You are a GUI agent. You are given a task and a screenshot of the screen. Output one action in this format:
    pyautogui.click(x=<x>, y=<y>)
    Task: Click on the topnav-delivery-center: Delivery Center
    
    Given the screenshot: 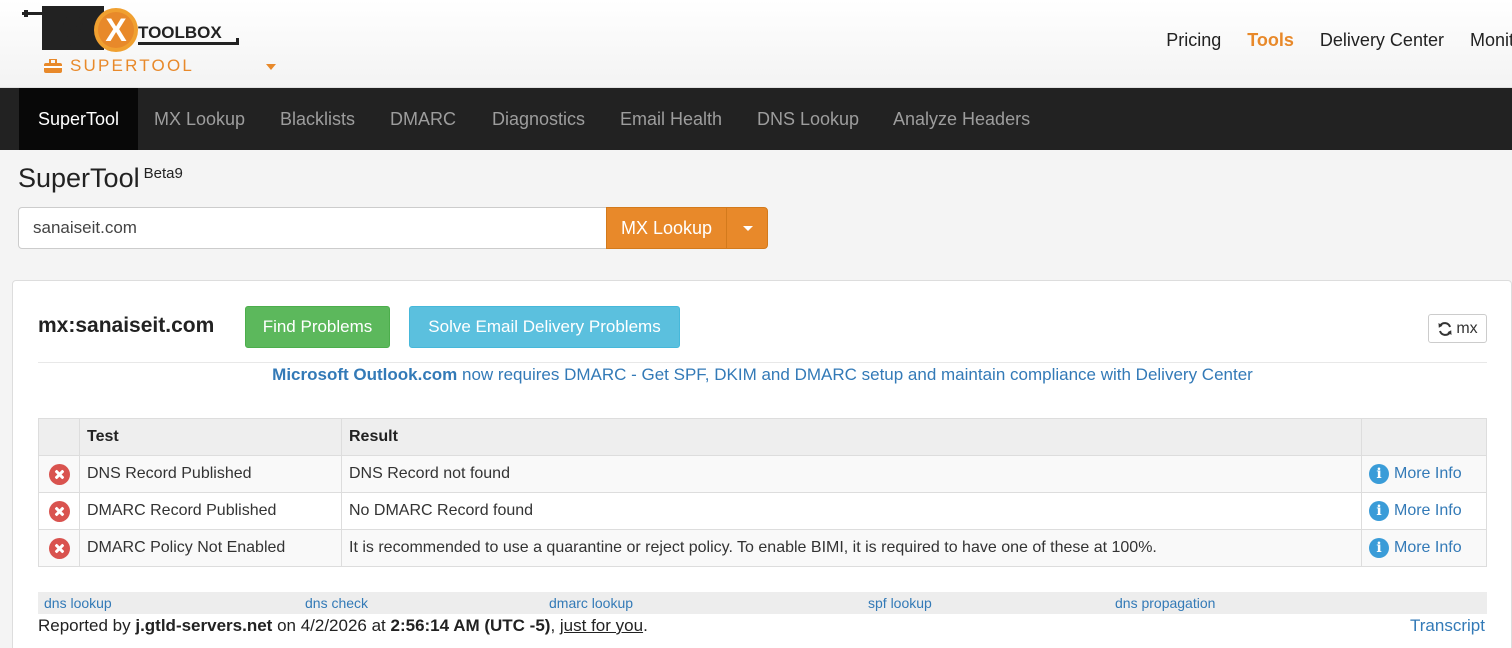 What is the action you would take?
    pyautogui.click(x=1382, y=40)
    